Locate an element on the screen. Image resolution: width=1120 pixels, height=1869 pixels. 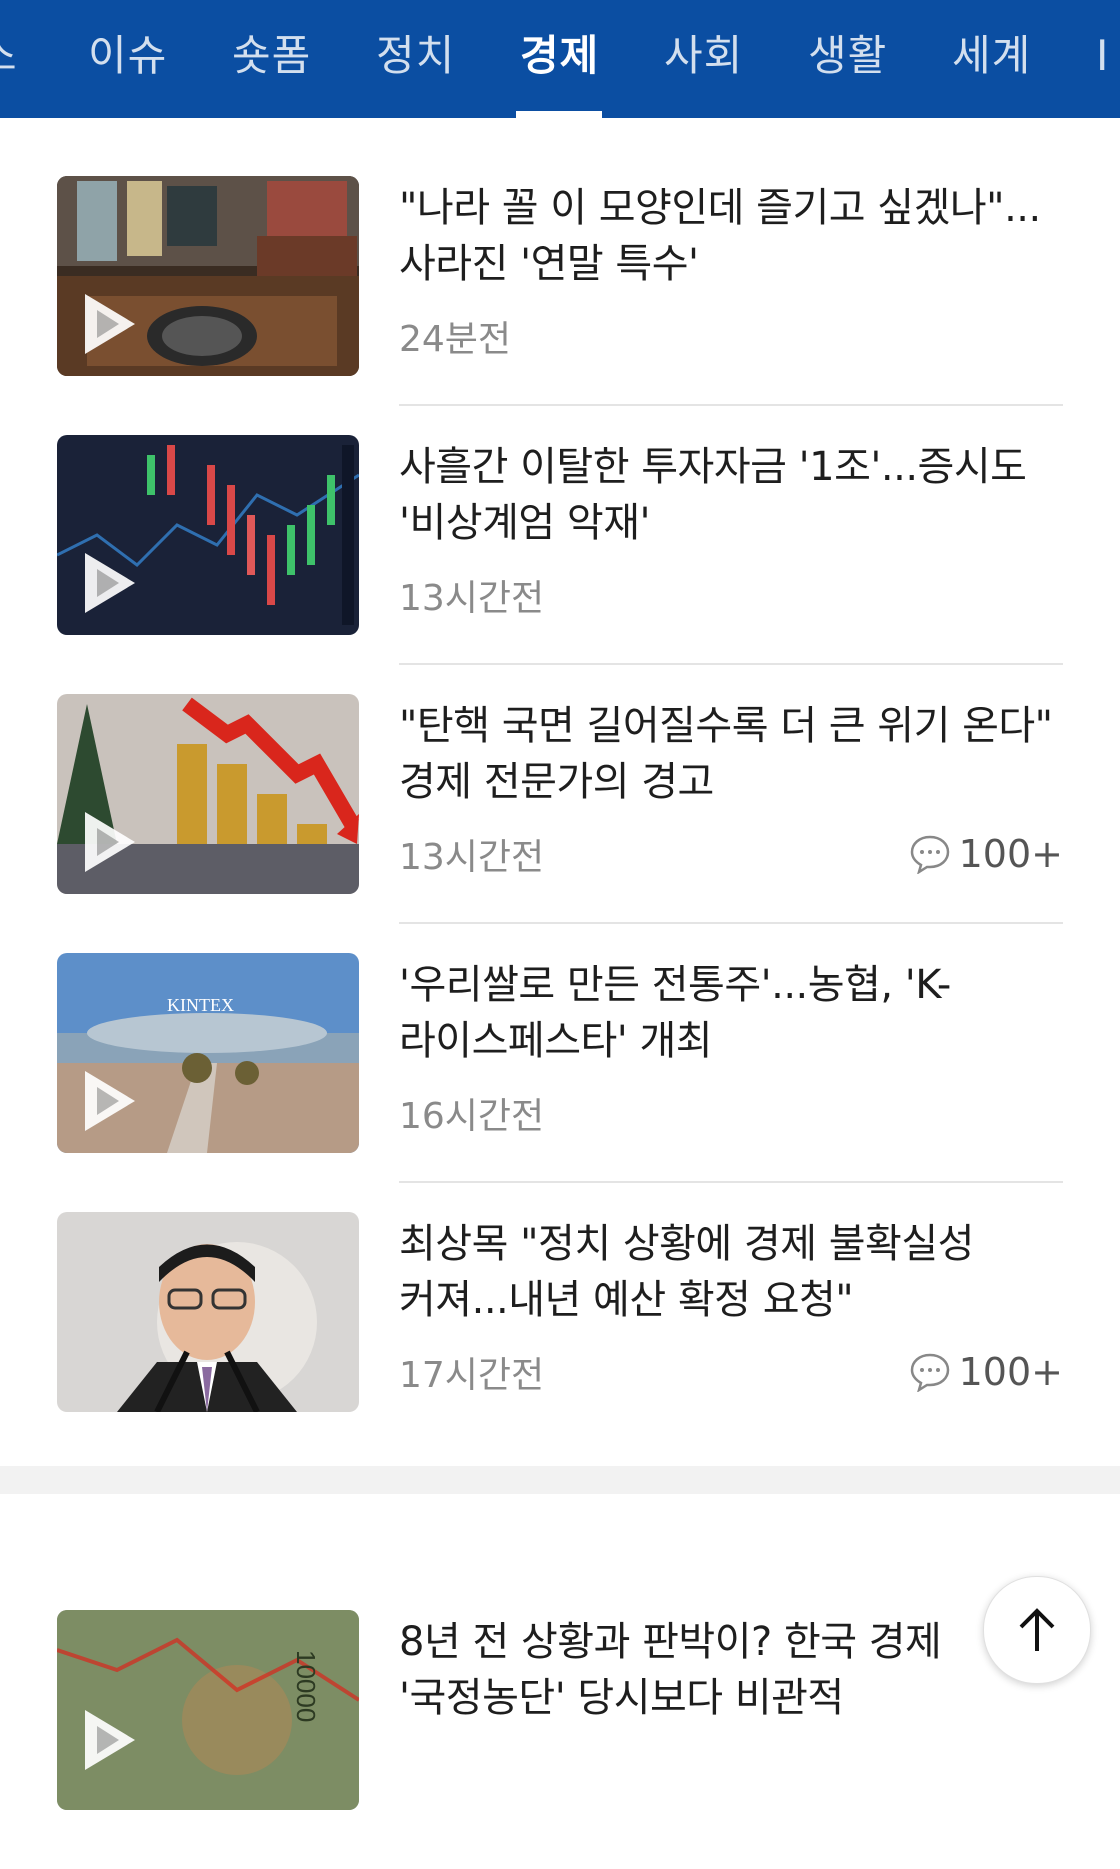
banknote-value: 10000 is located at coordinates (306, 1686).